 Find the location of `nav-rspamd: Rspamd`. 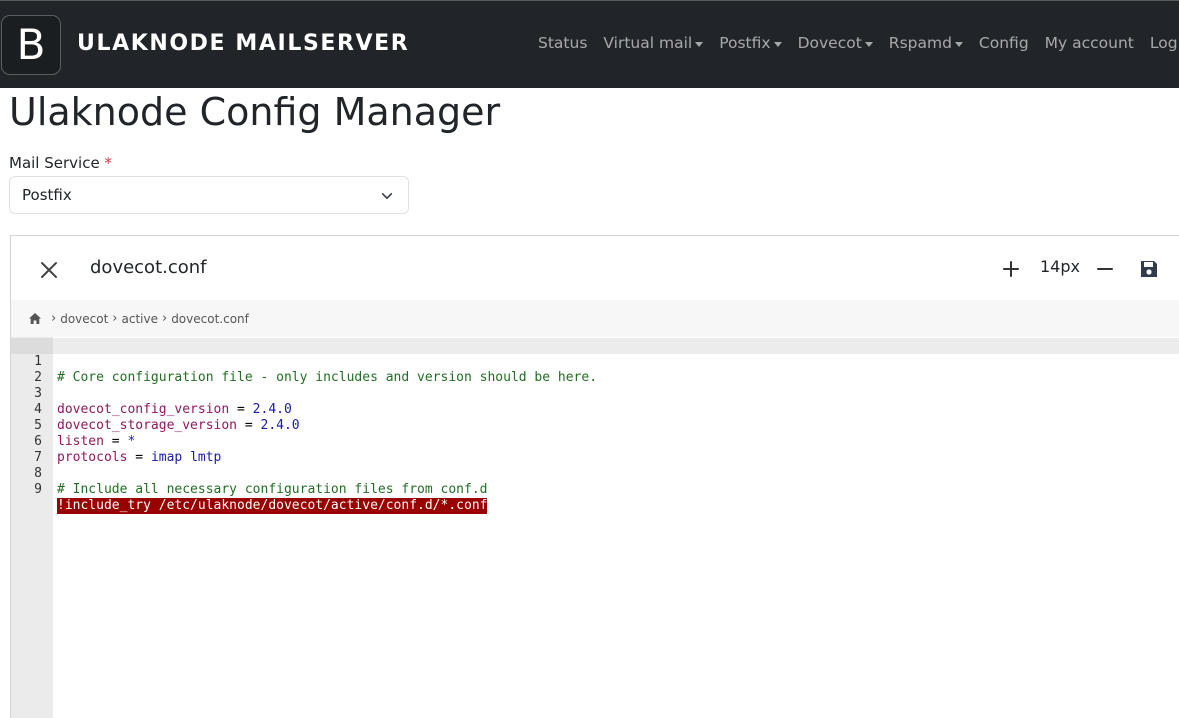

nav-rspamd: Rspamd is located at coordinates (926, 43).